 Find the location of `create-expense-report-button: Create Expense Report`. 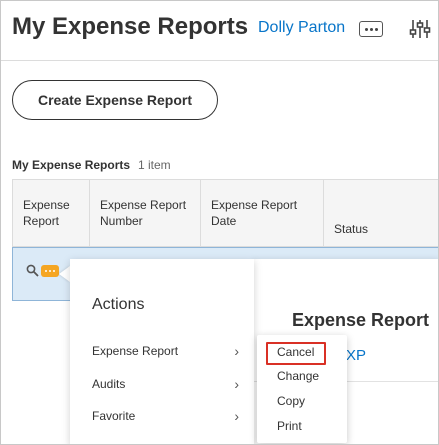

create-expense-report-button: Create Expense Report is located at coordinates (115, 100).